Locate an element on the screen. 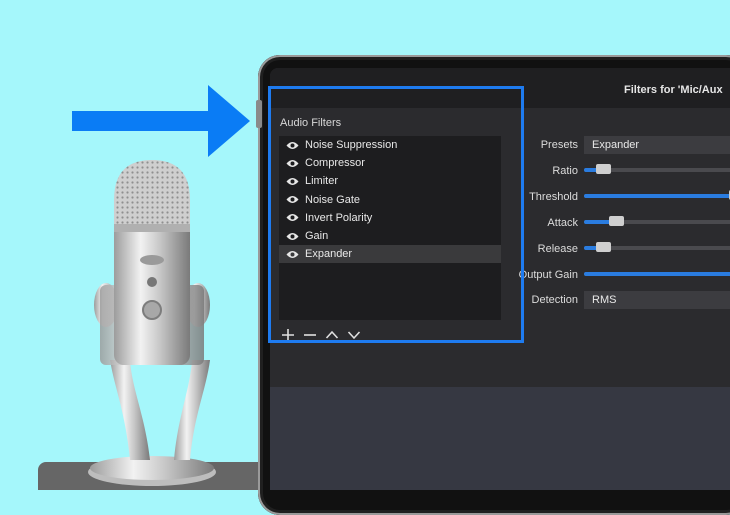 The image size is (730, 515). arrow-pointer-icon is located at coordinates (161, 121).